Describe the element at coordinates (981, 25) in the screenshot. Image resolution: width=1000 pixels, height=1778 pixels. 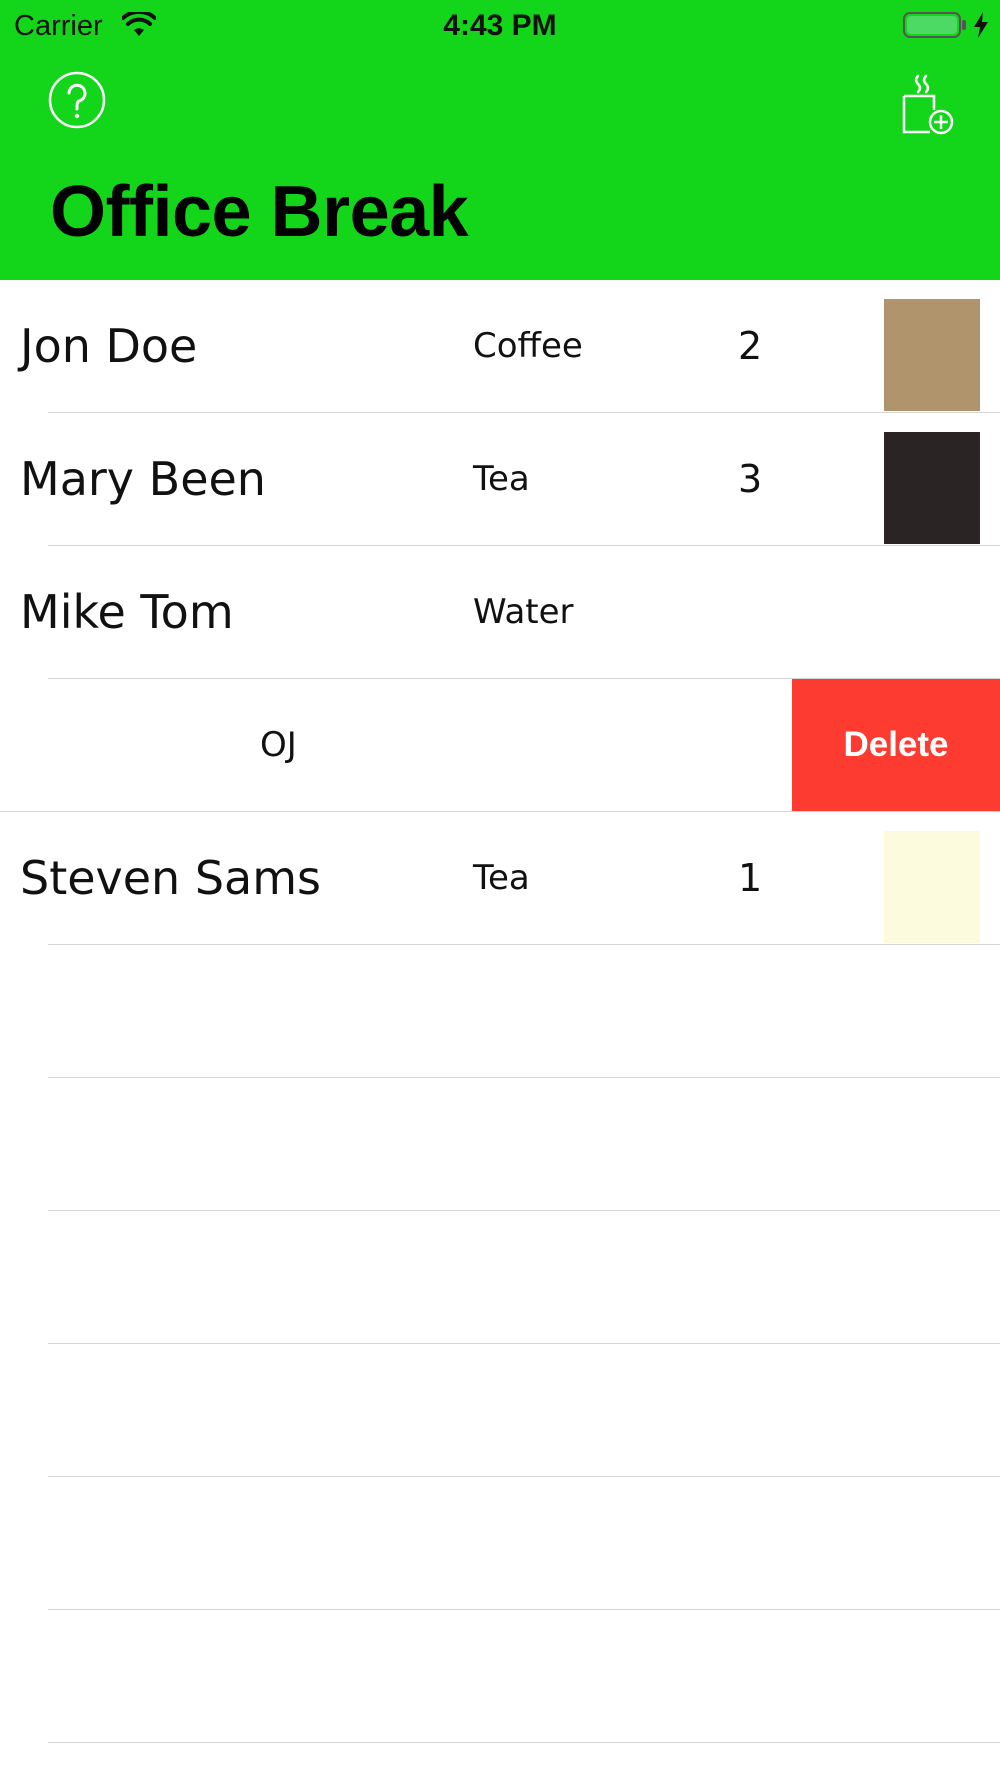
I see `charging-bolt-icon` at that location.